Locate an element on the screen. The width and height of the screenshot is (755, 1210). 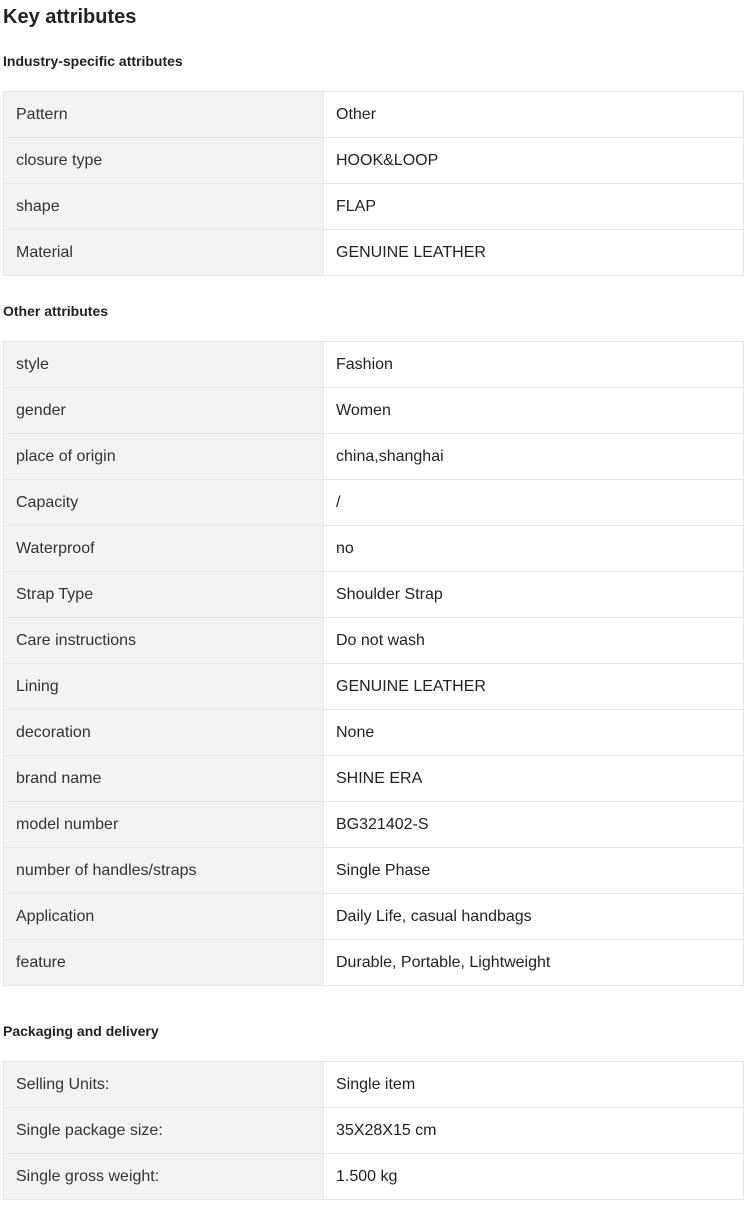
attribute-value: Other is located at coordinates (533, 114).